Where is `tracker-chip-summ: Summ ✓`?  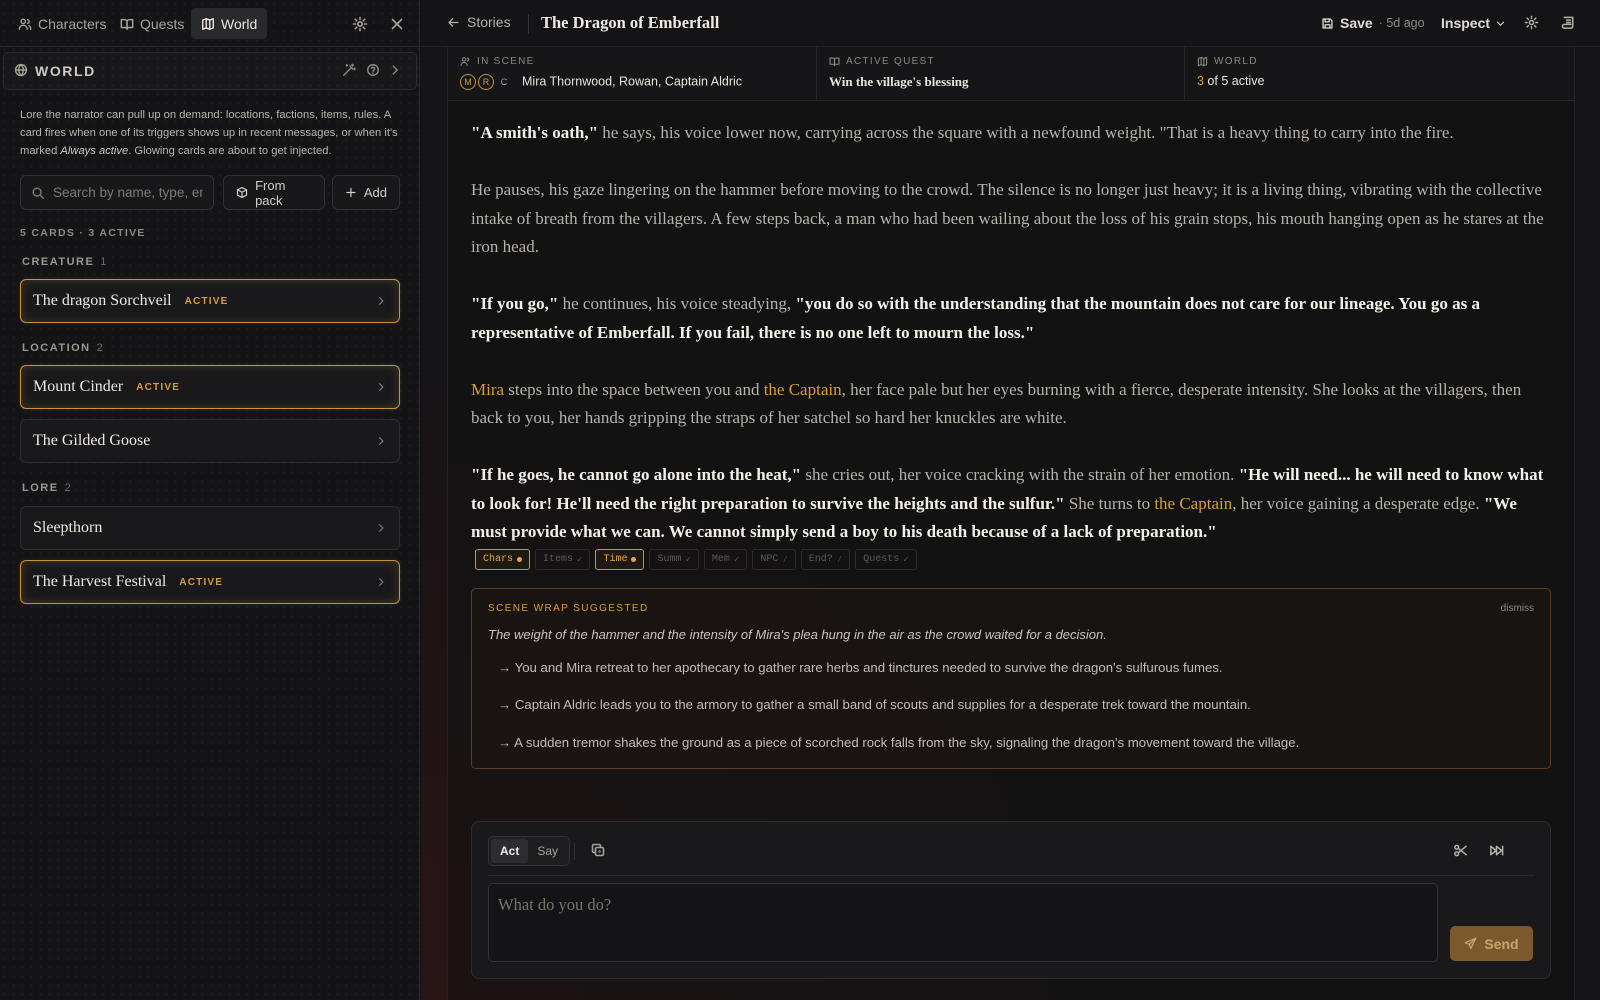
tracker-chip-summ: Summ ✓ is located at coordinates (674, 559).